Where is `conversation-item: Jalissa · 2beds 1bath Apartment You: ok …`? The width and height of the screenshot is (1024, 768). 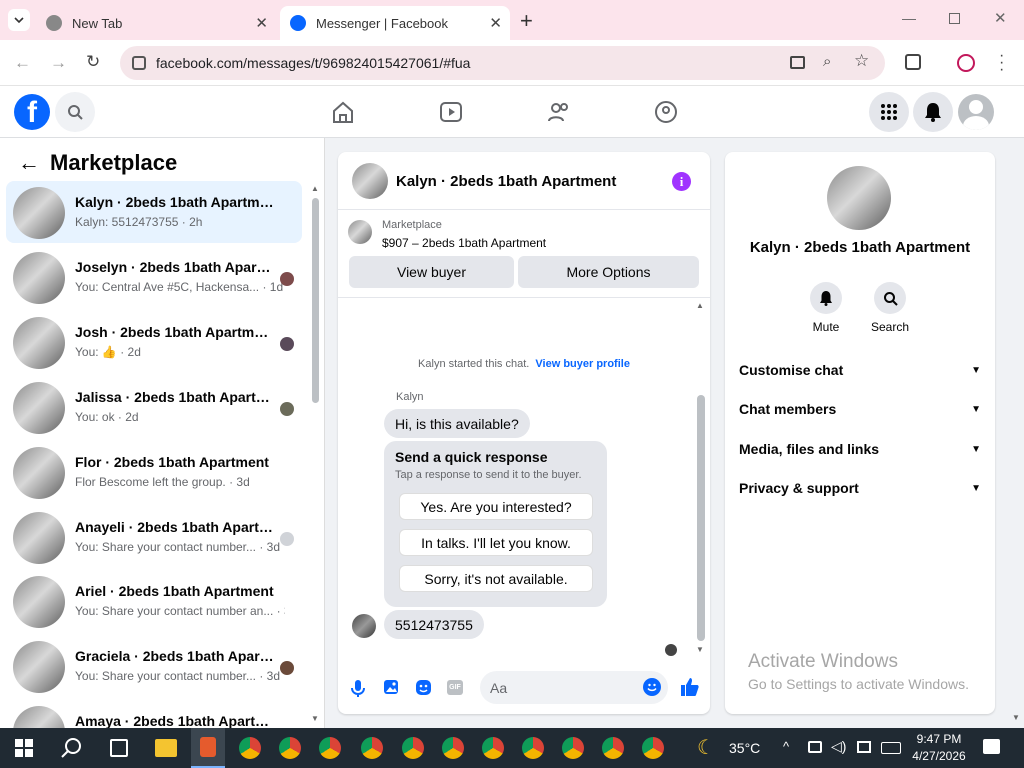 conversation-item: Jalissa · 2beds 1bath Apartment You: ok … is located at coordinates (154, 407).